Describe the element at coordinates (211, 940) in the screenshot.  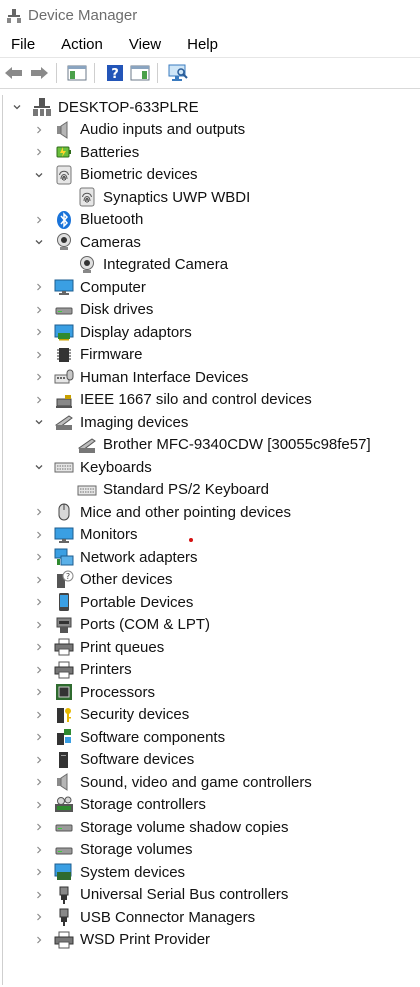
I see `tree-category-wsd-print-provider: WSD Print Provider` at that location.